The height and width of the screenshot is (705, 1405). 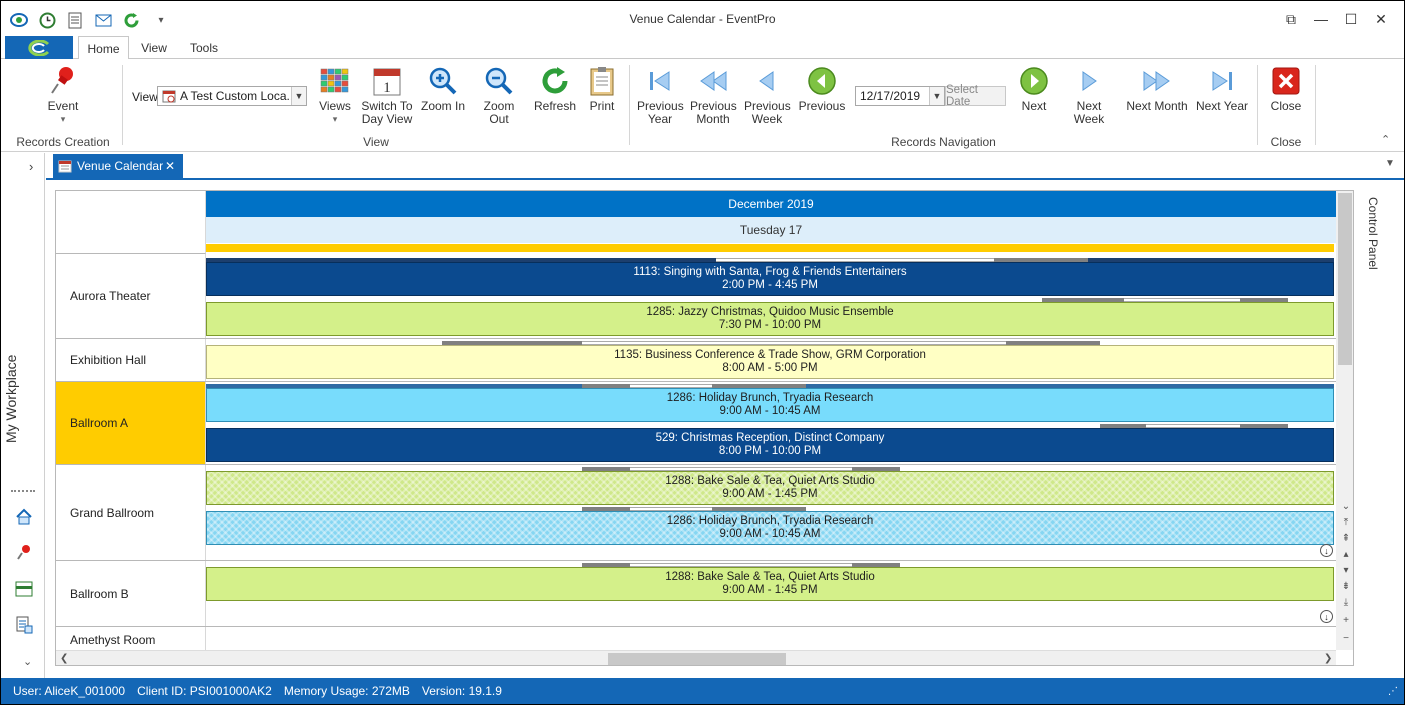 What do you see at coordinates (725, 179) in the screenshot?
I see `tab-underline` at bounding box center [725, 179].